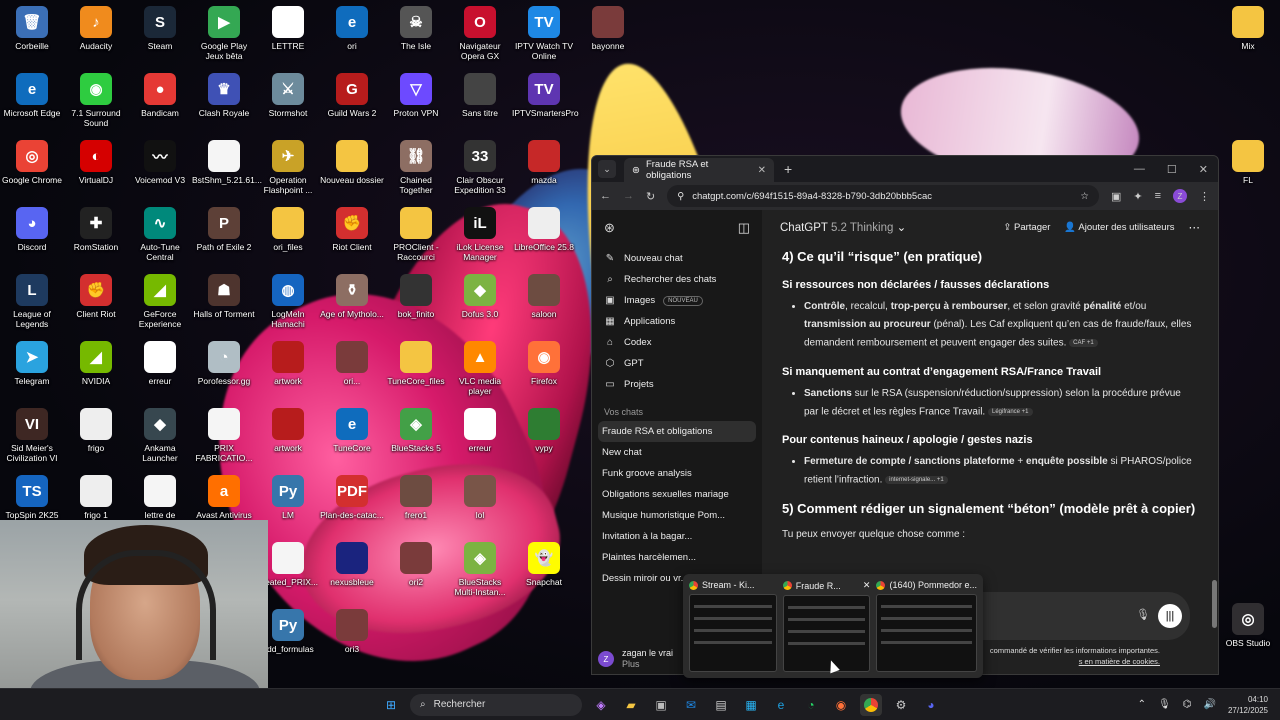  What do you see at coordinates (650, 196) in the screenshot?
I see `reload-icon: ↻` at bounding box center [650, 196].